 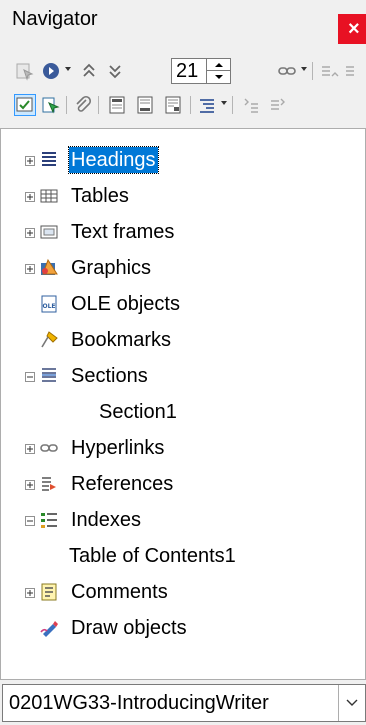 I want to click on hyperlinks-icon, so click(x=49, y=448).